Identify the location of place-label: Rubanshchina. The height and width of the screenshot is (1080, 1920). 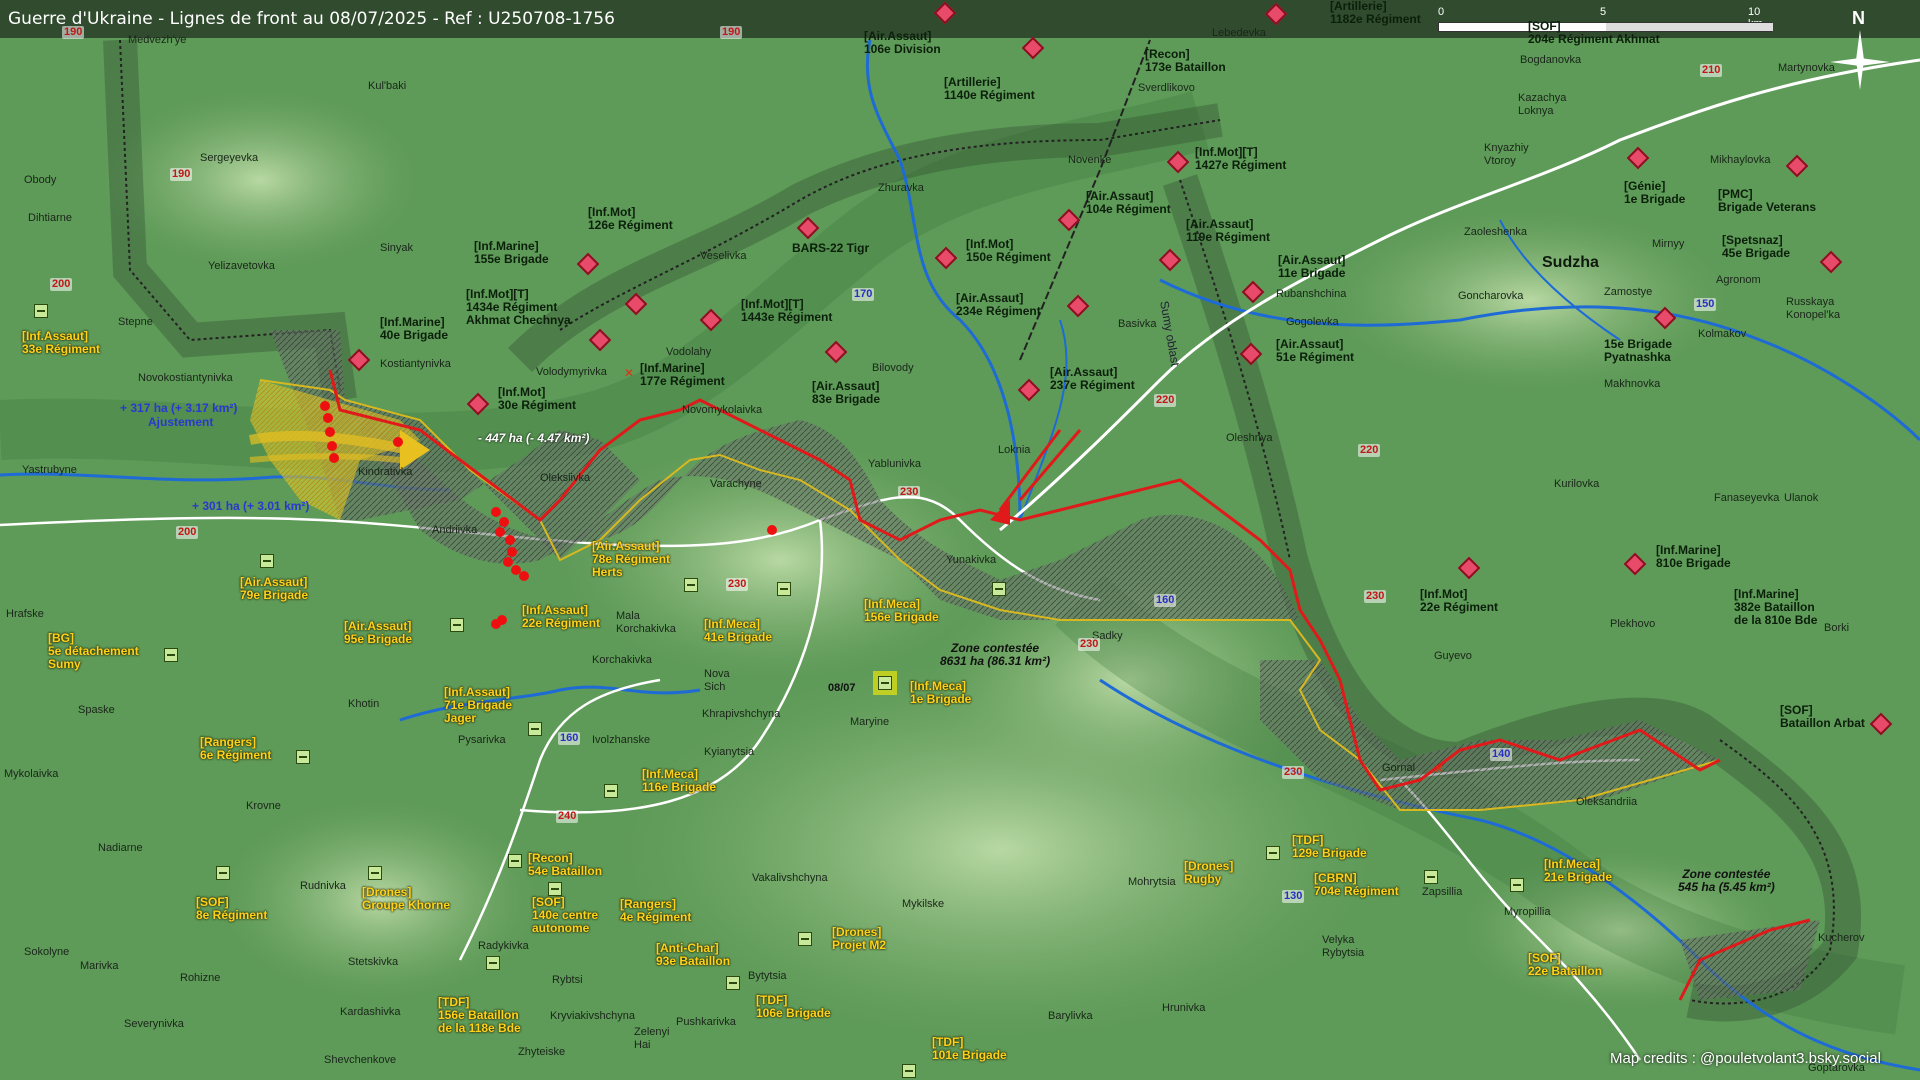
(1311, 294).